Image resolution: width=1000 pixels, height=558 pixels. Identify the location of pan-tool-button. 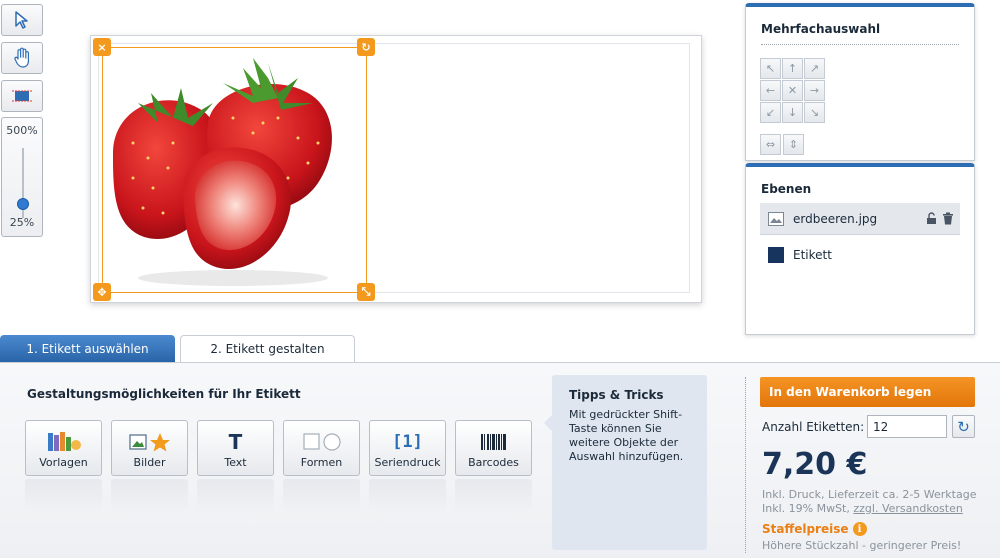
(22, 58).